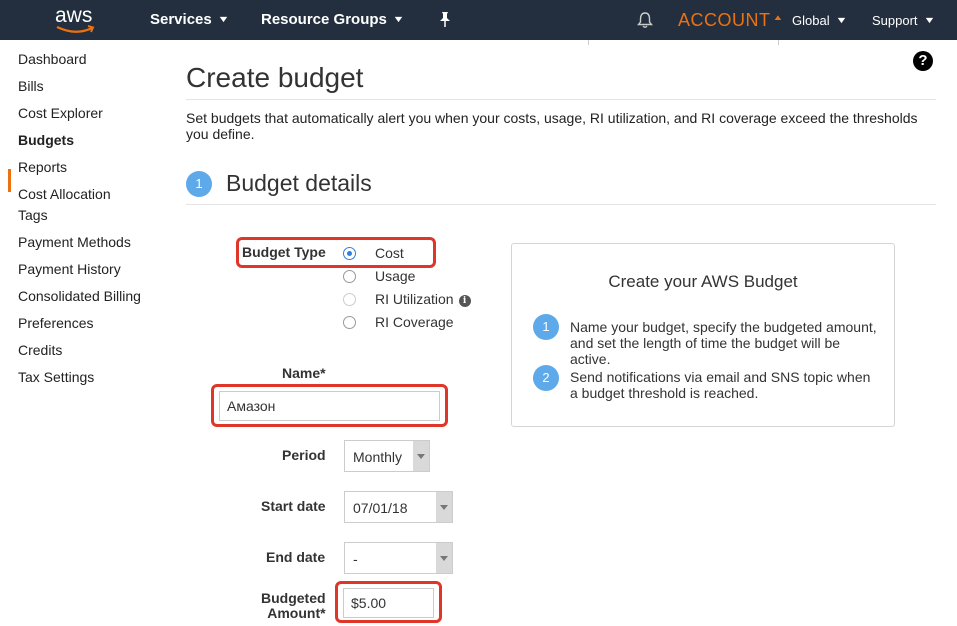 The height and width of the screenshot is (626, 957). What do you see at coordinates (75, 29) in the screenshot?
I see `aws-smile-icon` at bounding box center [75, 29].